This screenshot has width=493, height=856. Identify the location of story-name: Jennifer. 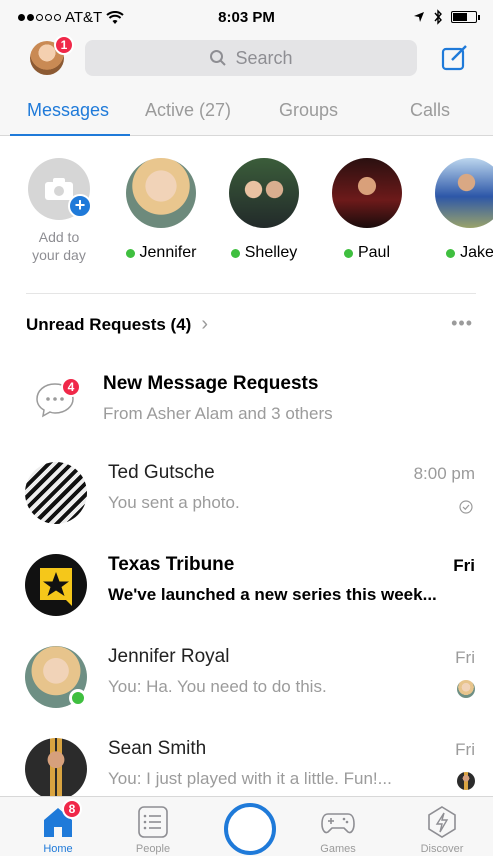
(168, 252).